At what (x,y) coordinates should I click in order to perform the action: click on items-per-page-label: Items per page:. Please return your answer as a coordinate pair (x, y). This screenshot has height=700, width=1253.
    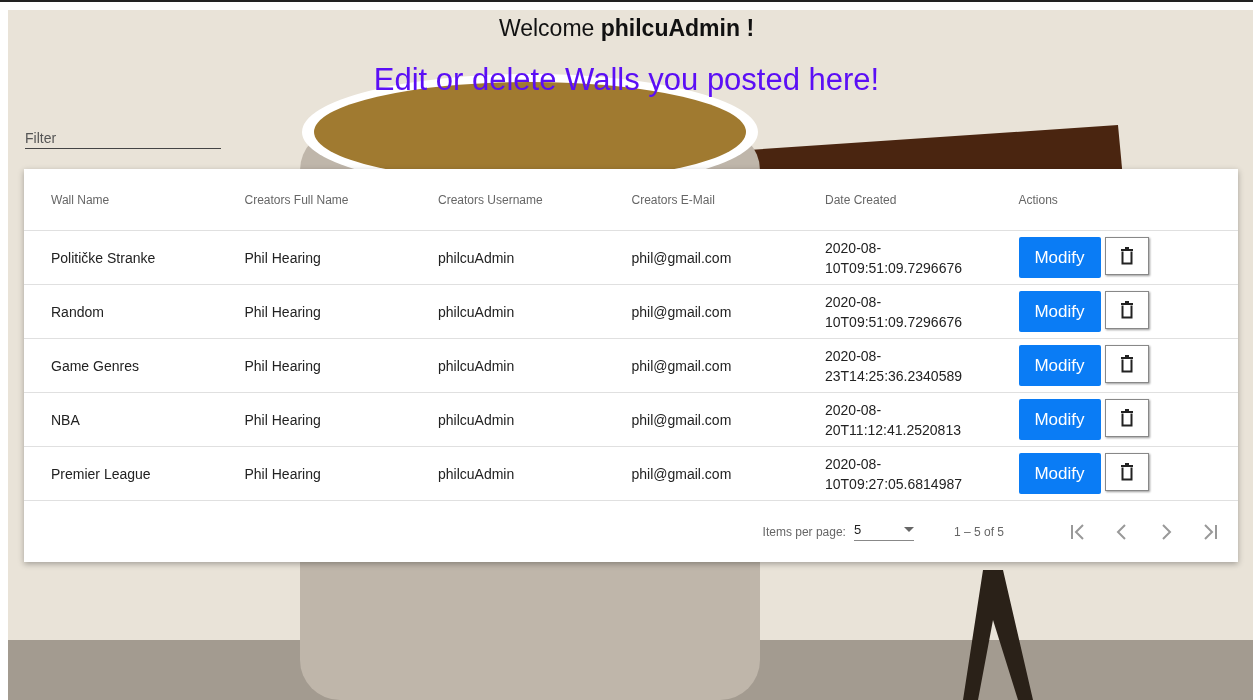
    Looking at the image, I should click on (804, 531).